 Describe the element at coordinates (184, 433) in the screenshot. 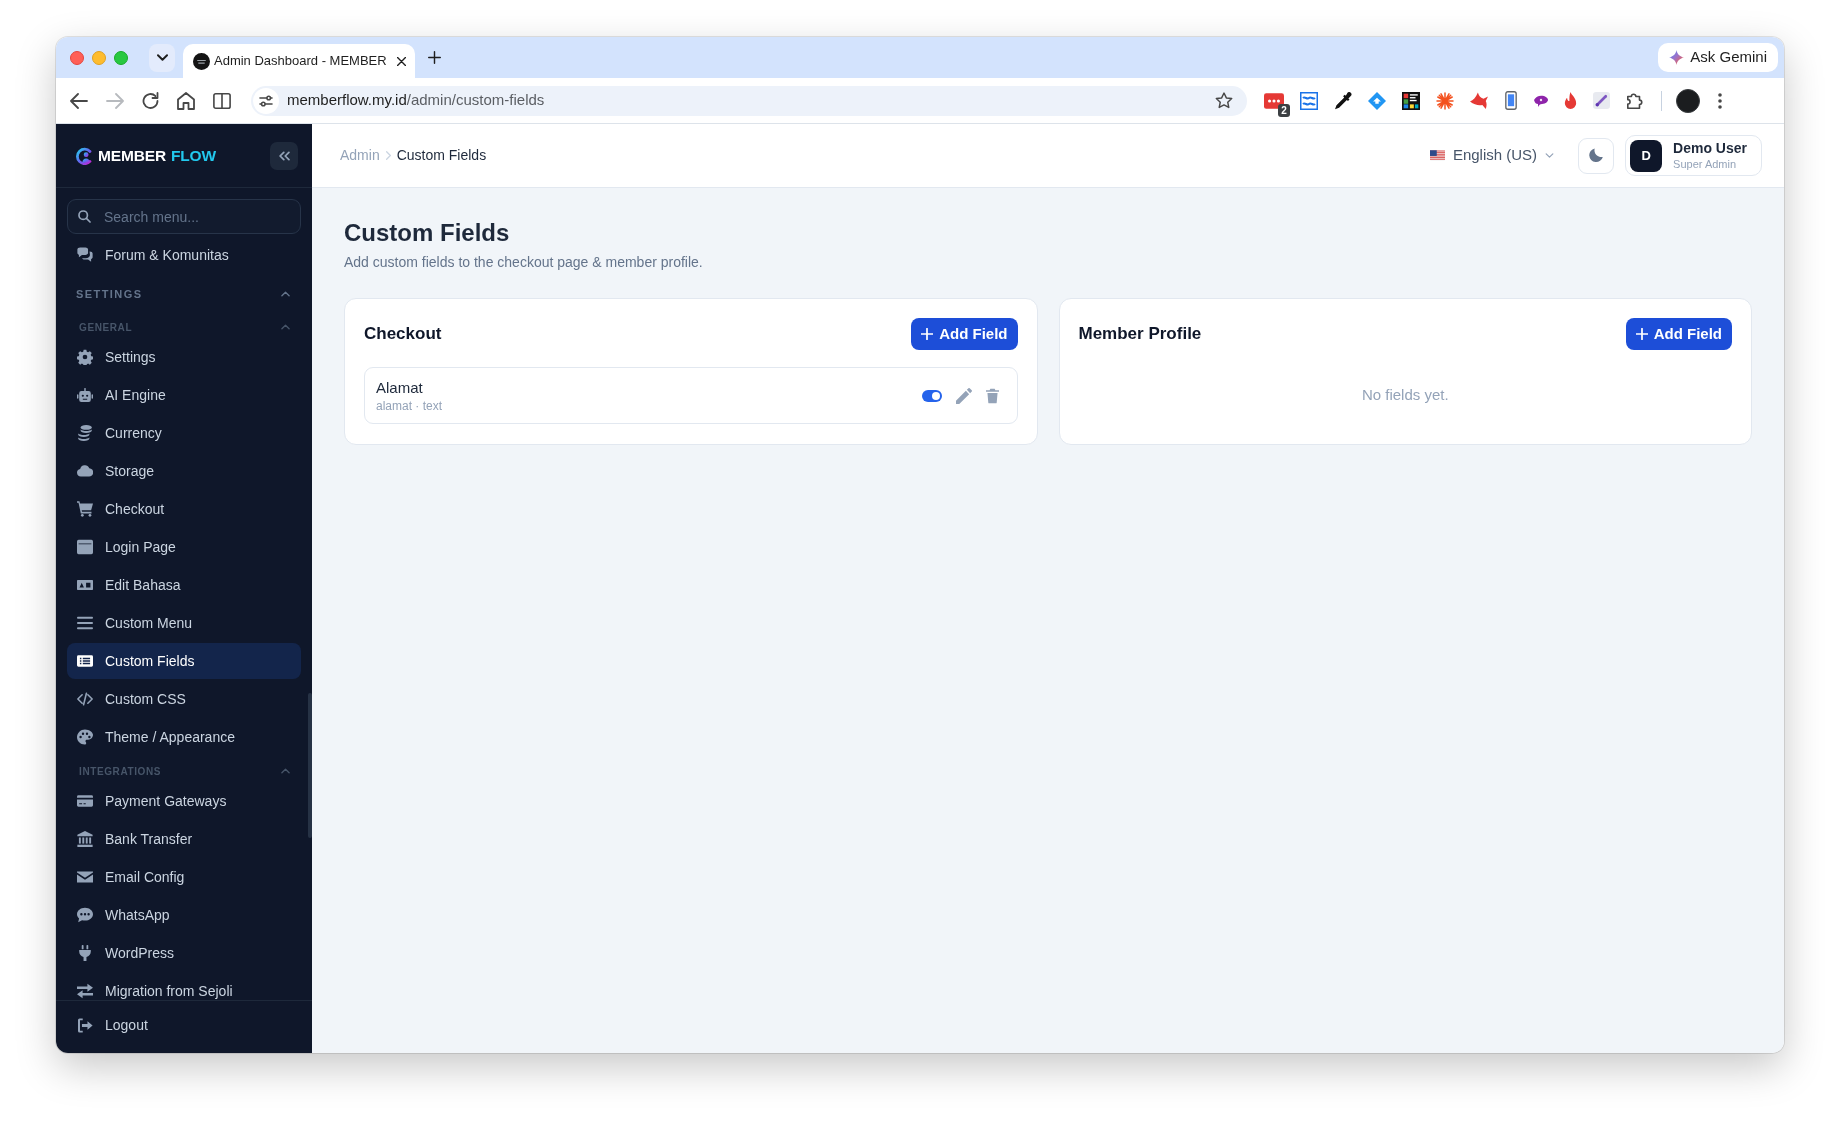

I see `nav-item: Currency` at that location.